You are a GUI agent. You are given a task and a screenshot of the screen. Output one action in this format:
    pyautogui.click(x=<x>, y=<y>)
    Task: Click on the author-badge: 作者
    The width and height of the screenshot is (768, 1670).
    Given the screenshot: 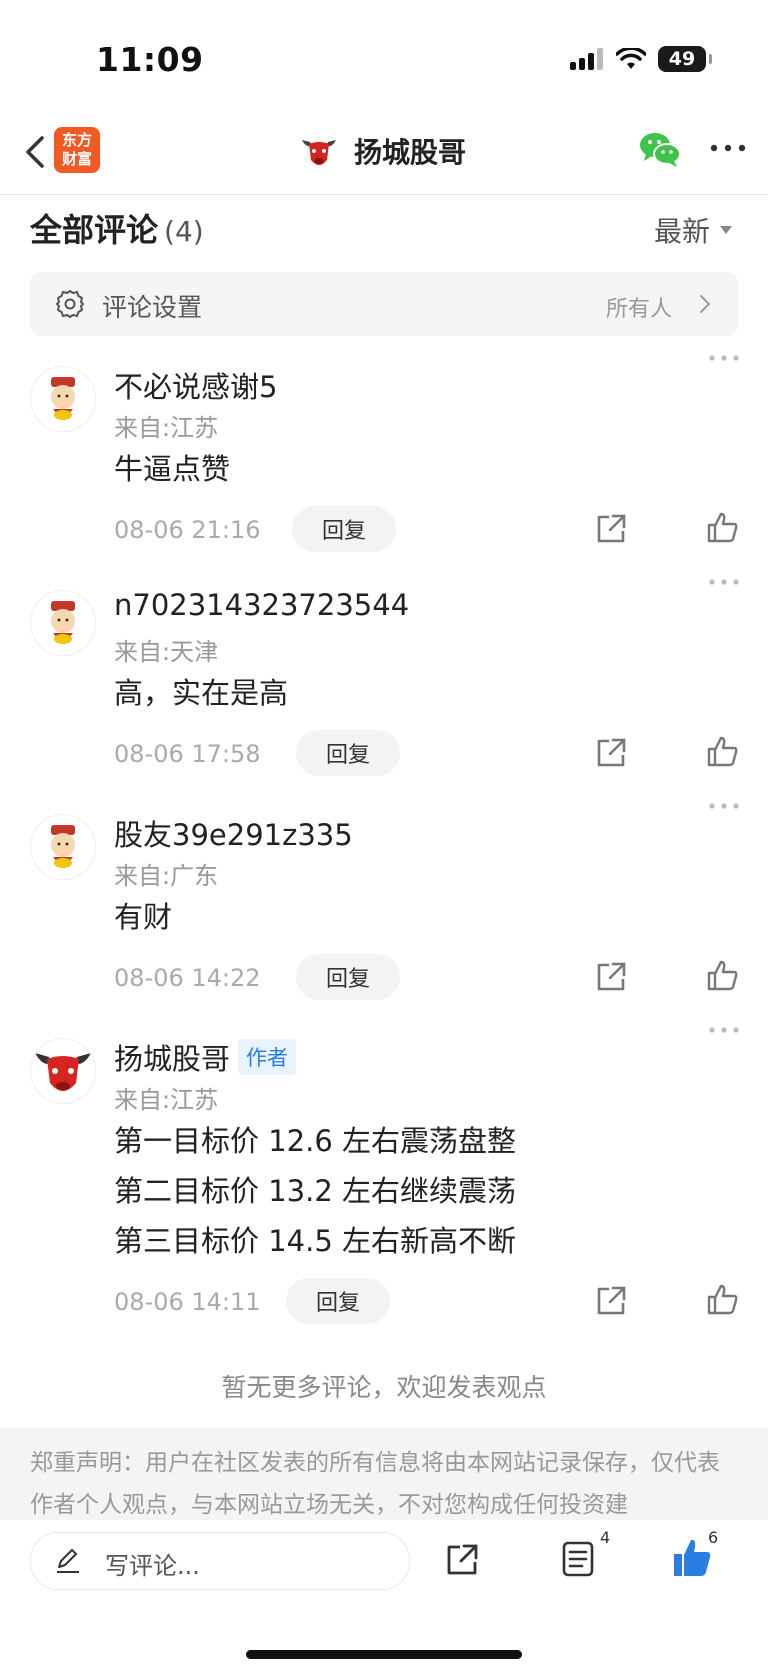 What is the action you would take?
    pyautogui.click(x=267, y=1057)
    